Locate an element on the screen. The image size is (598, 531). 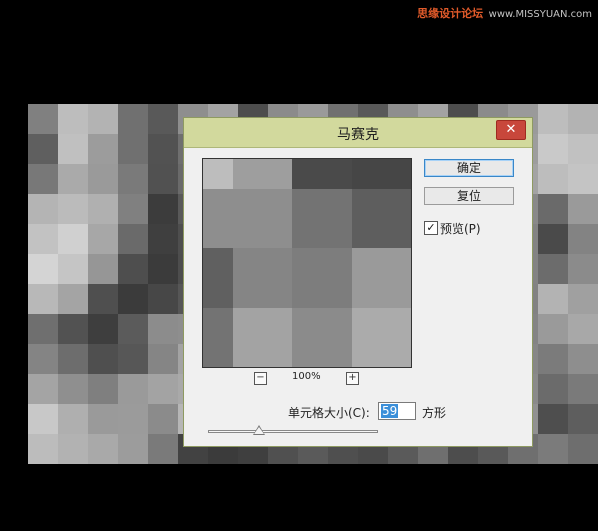
cell-size-input: 59 is located at coordinates (397, 411).